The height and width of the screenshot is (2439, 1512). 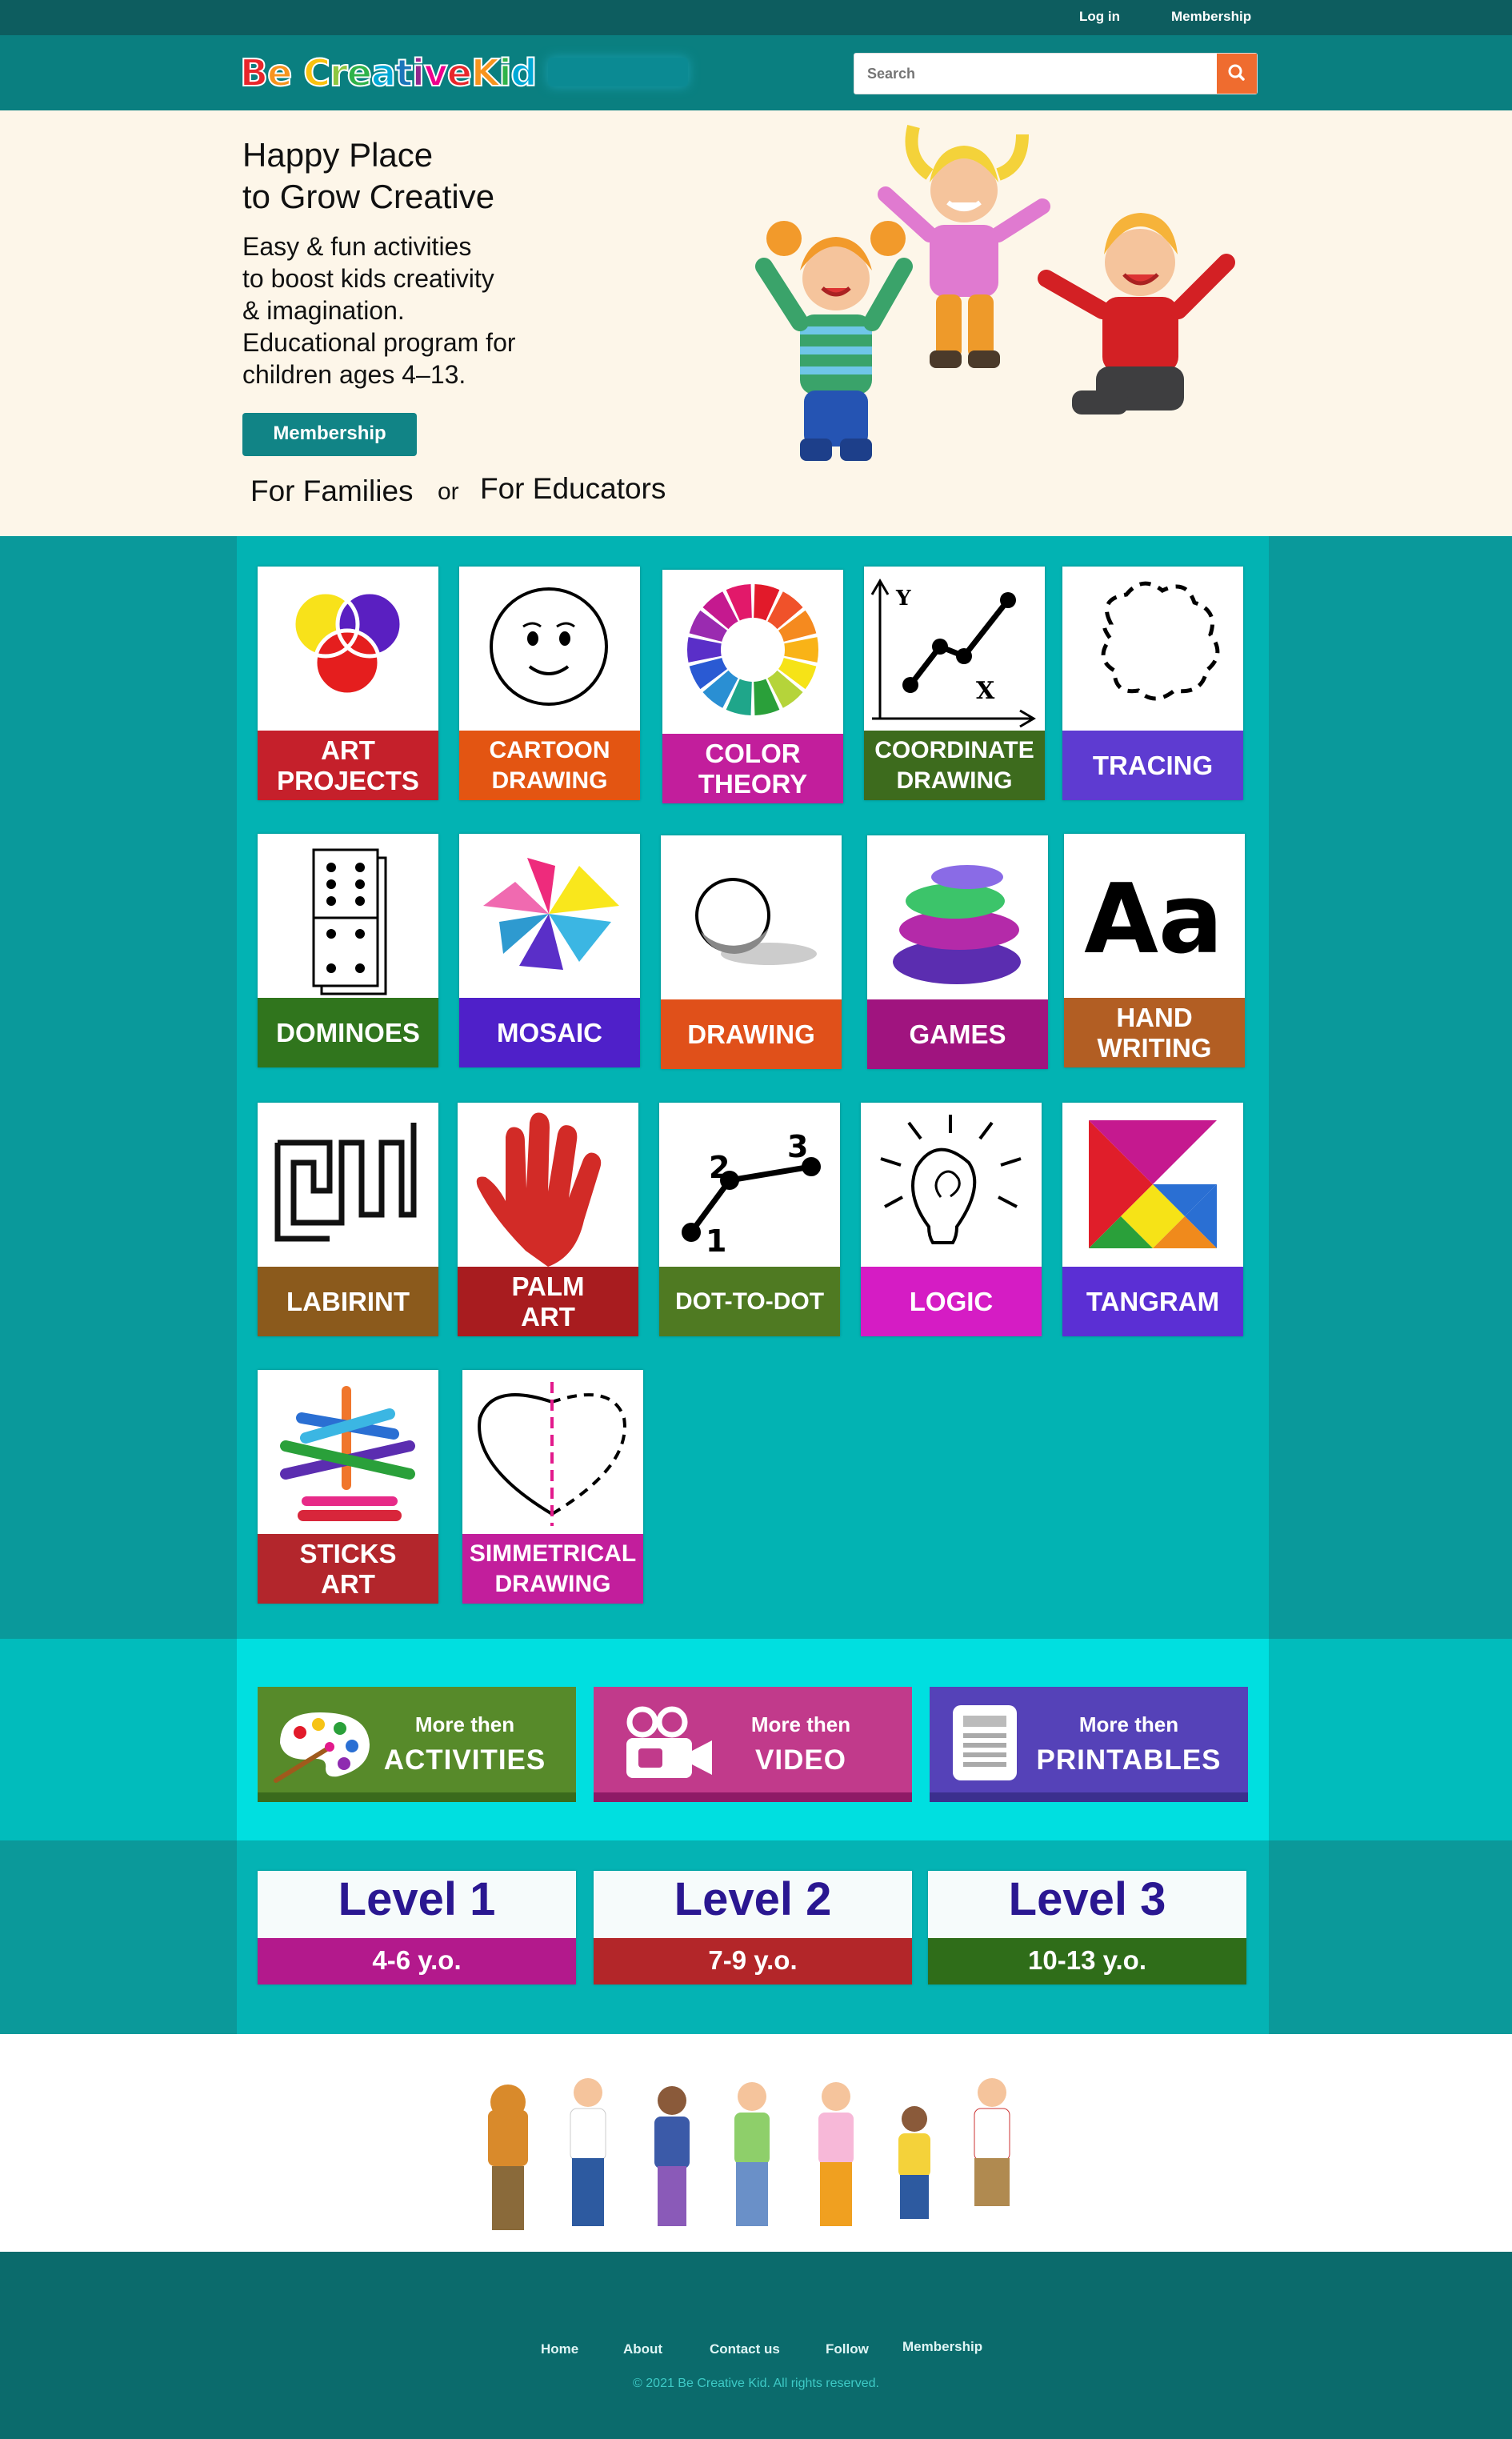 I want to click on sticks-icon, so click(x=347, y=1453).